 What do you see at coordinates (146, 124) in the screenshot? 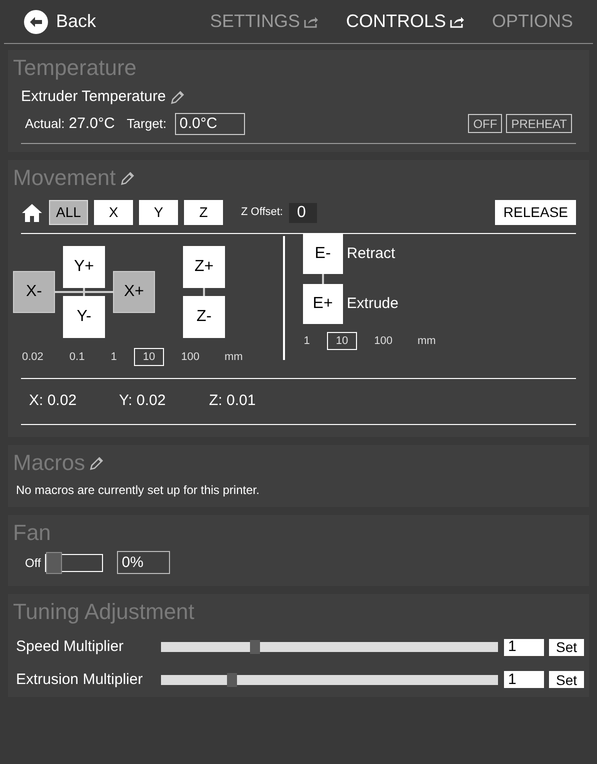
I see `target-label: Target:` at bounding box center [146, 124].